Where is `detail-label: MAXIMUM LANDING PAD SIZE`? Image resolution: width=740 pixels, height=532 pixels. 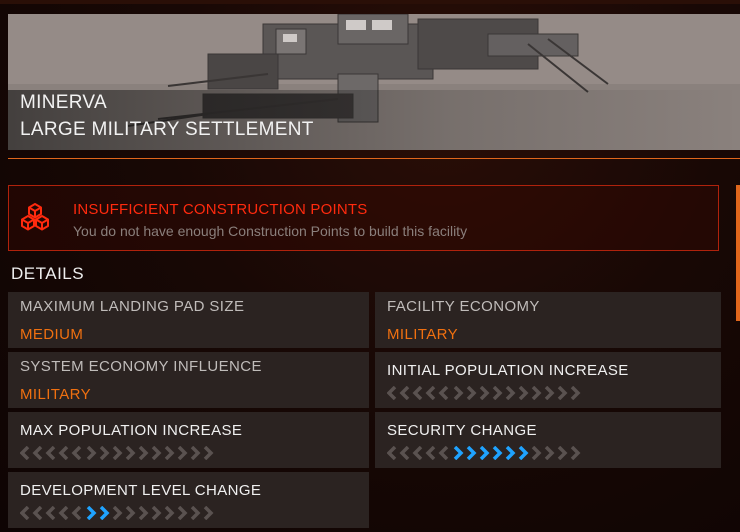
detail-label: MAXIMUM LANDING PAD SIZE is located at coordinates (132, 306).